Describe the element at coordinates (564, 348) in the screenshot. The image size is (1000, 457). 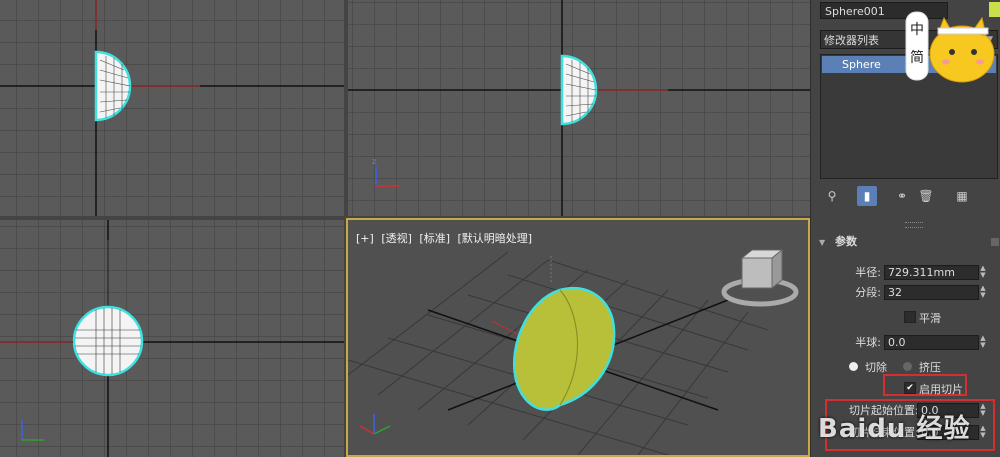
I see `hemisphere-perspective` at that location.